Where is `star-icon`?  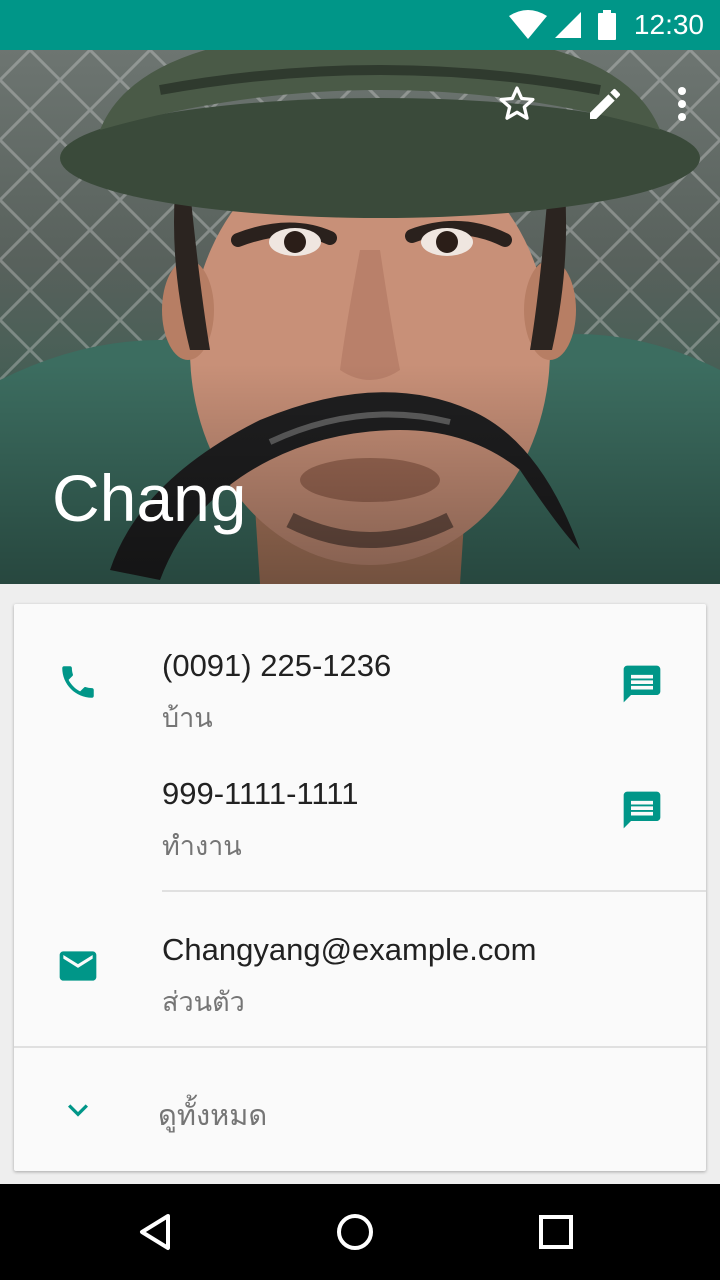 star-icon is located at coordinates (517, 106).